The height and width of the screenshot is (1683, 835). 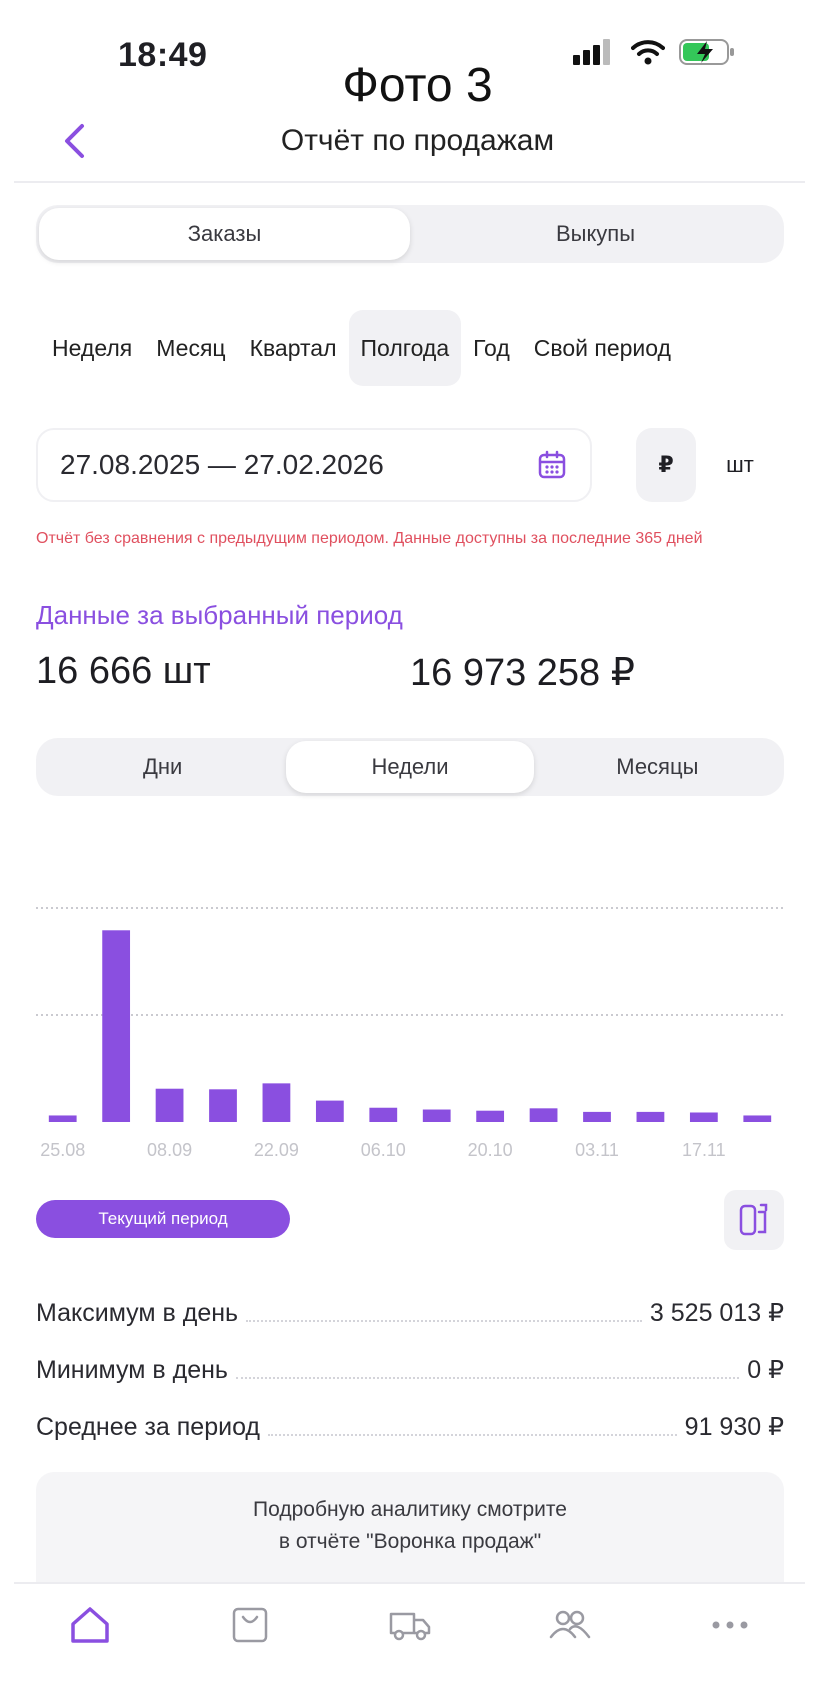 I want to click on truck-icon, so click(x=410, y=1626).